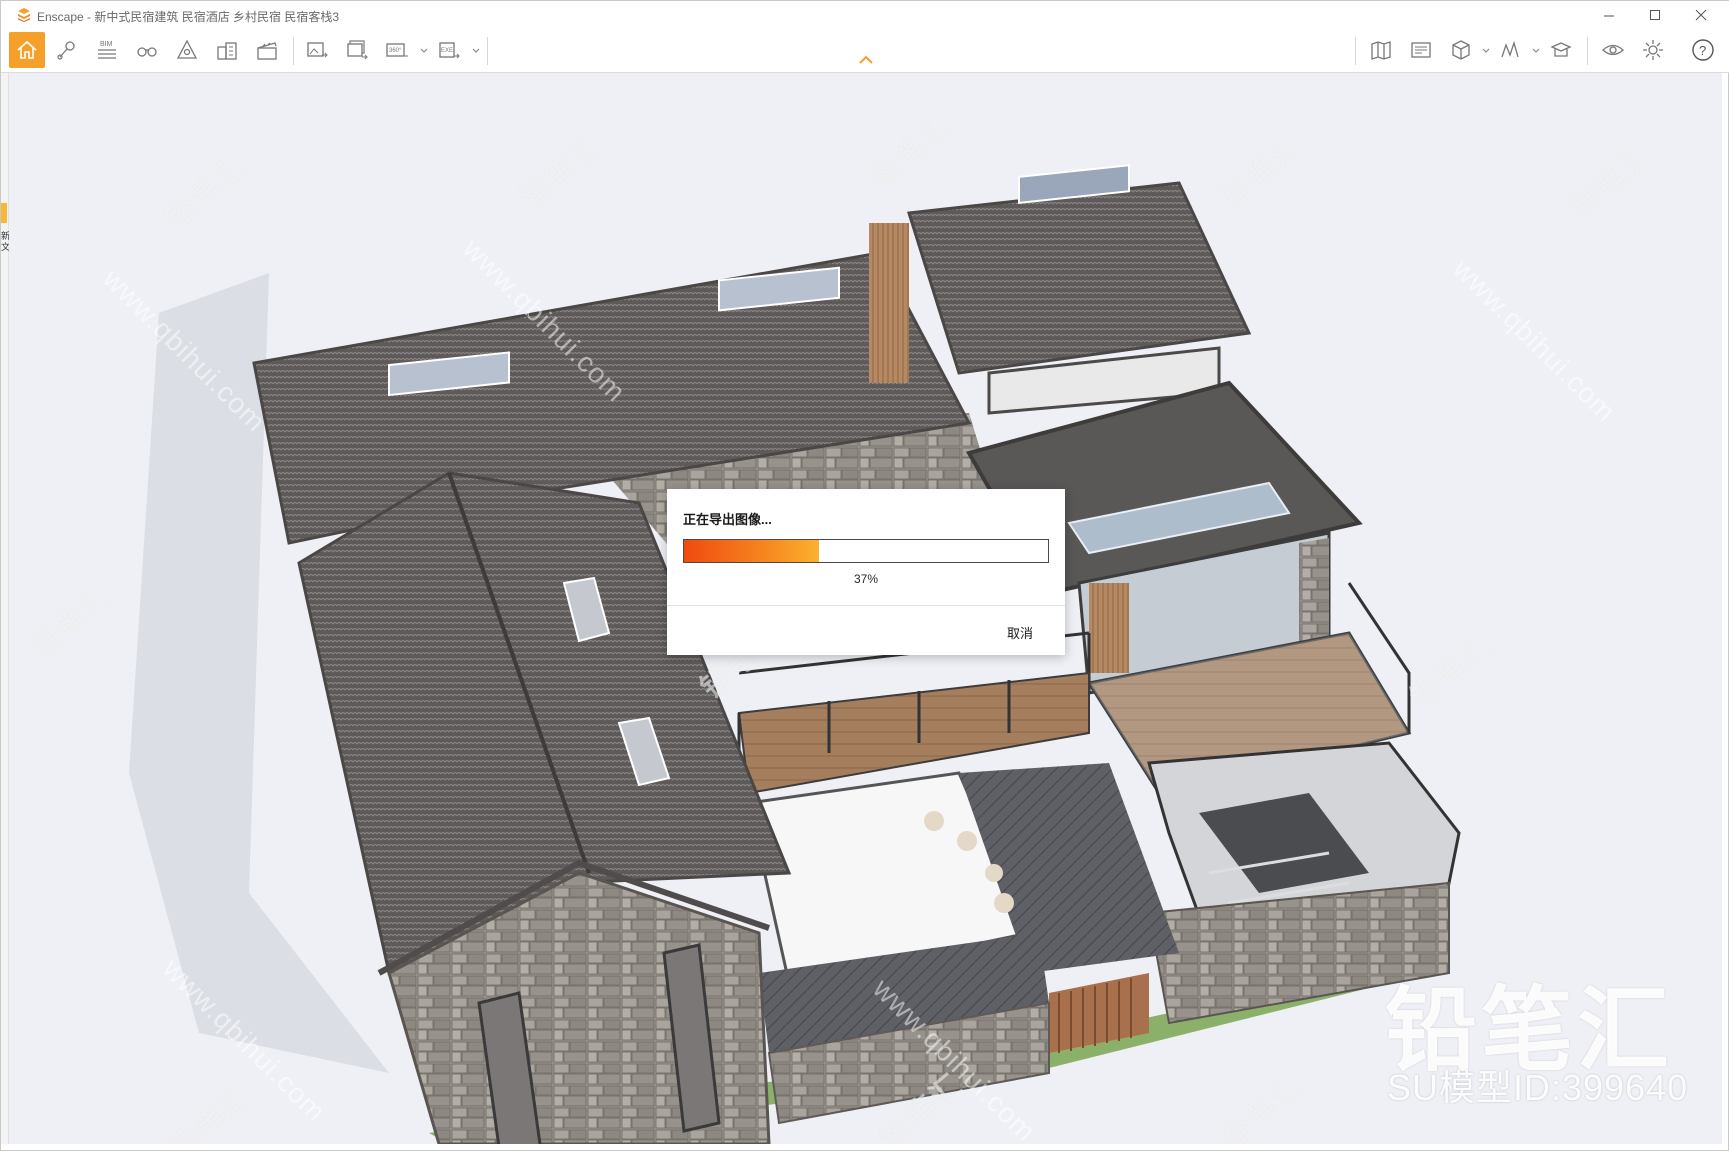 This screenshot has width=1729, height=1151. I want to click on maximize-button, so click(1655, 15).